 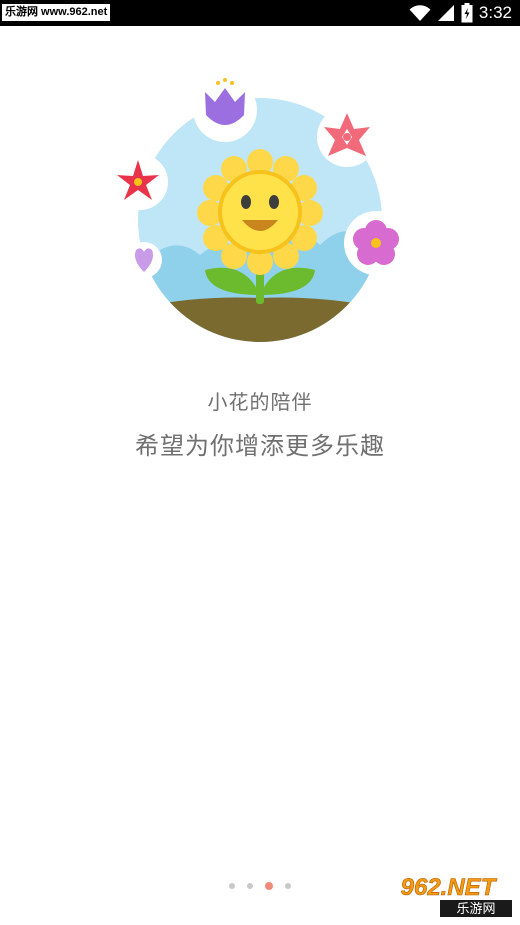 I want to click on status-bar: 乐游网 www.962.net 3:32, so click(x=260, y=13).